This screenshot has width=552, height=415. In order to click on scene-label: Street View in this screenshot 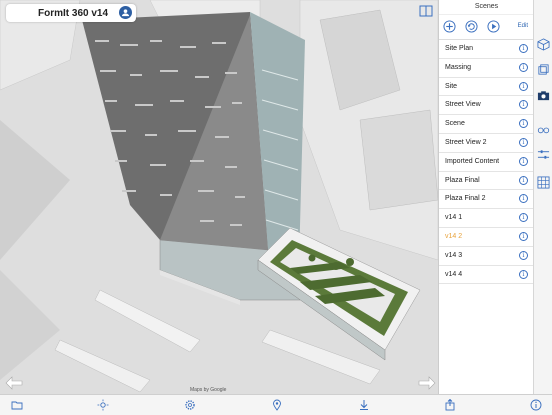, I will do `click(463, 105)`.